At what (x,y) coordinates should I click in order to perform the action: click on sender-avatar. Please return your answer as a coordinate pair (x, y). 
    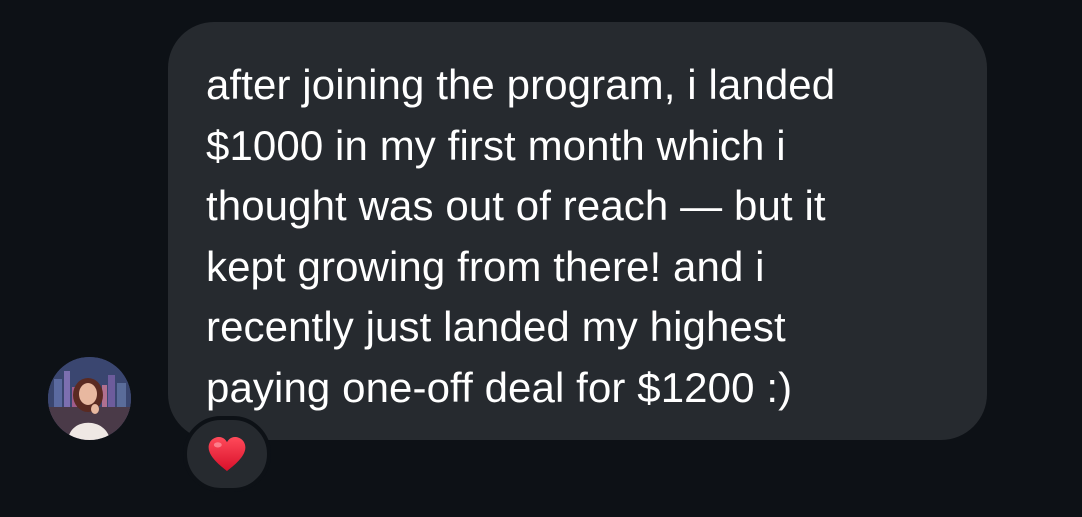
    Looking at the image, I should click on (89, 398).